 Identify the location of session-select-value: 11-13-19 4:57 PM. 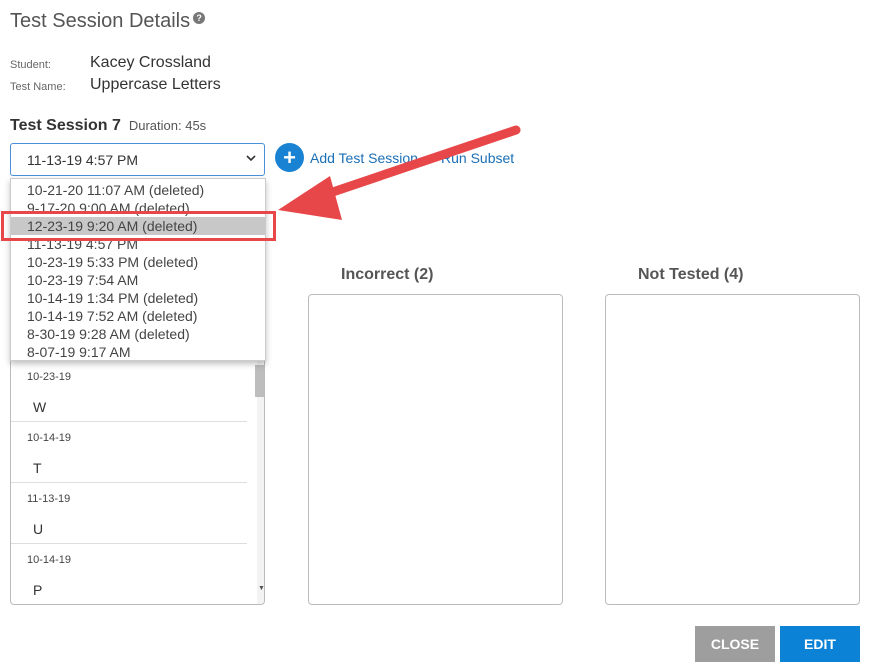
(83, 160).